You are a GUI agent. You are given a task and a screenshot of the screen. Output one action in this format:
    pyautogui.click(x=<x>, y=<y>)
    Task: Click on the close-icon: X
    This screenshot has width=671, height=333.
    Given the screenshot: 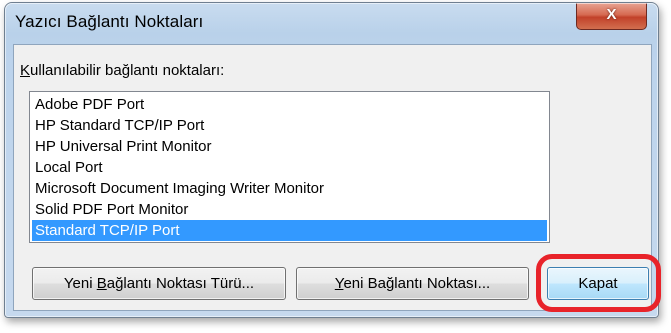 What is the action you would take?
    pyautogui.click(x=611, y=14)
    